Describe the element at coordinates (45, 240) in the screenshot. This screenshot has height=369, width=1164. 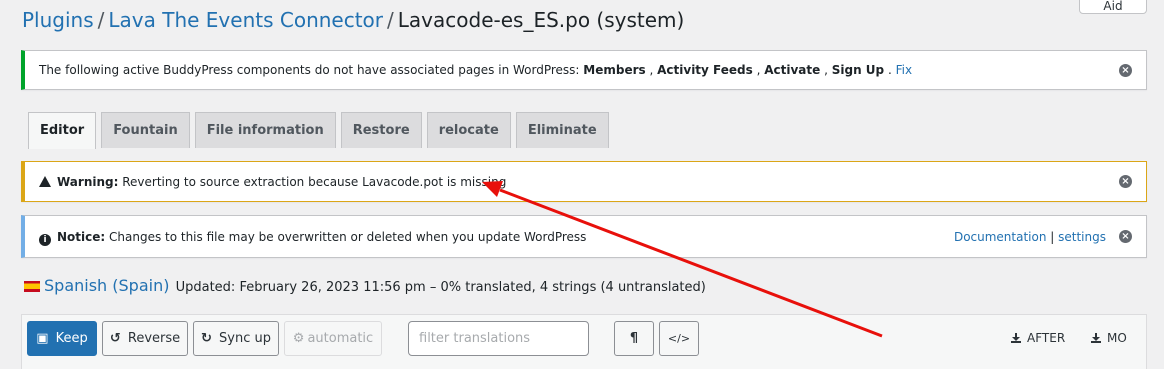
I see `info-icon: i` at that location.